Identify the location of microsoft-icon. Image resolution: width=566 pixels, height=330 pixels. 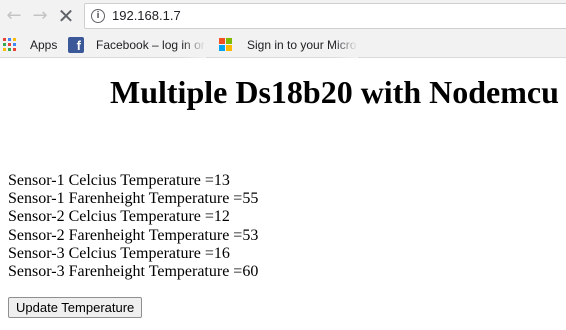
(226, 45).